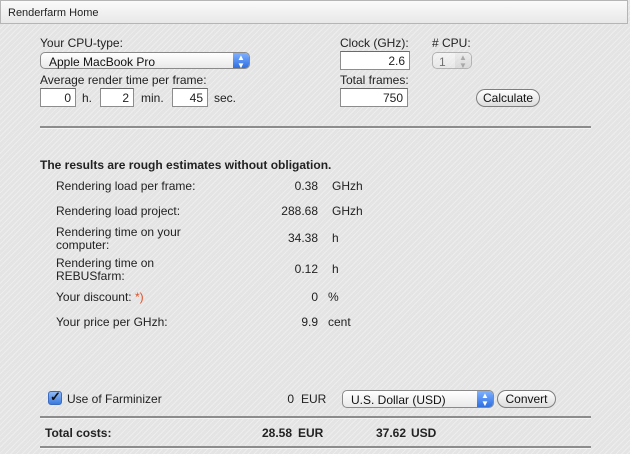 This screenshot has height=454, width=630. I want to click on farminizer-checkbox: ✓, so click(55, 397).